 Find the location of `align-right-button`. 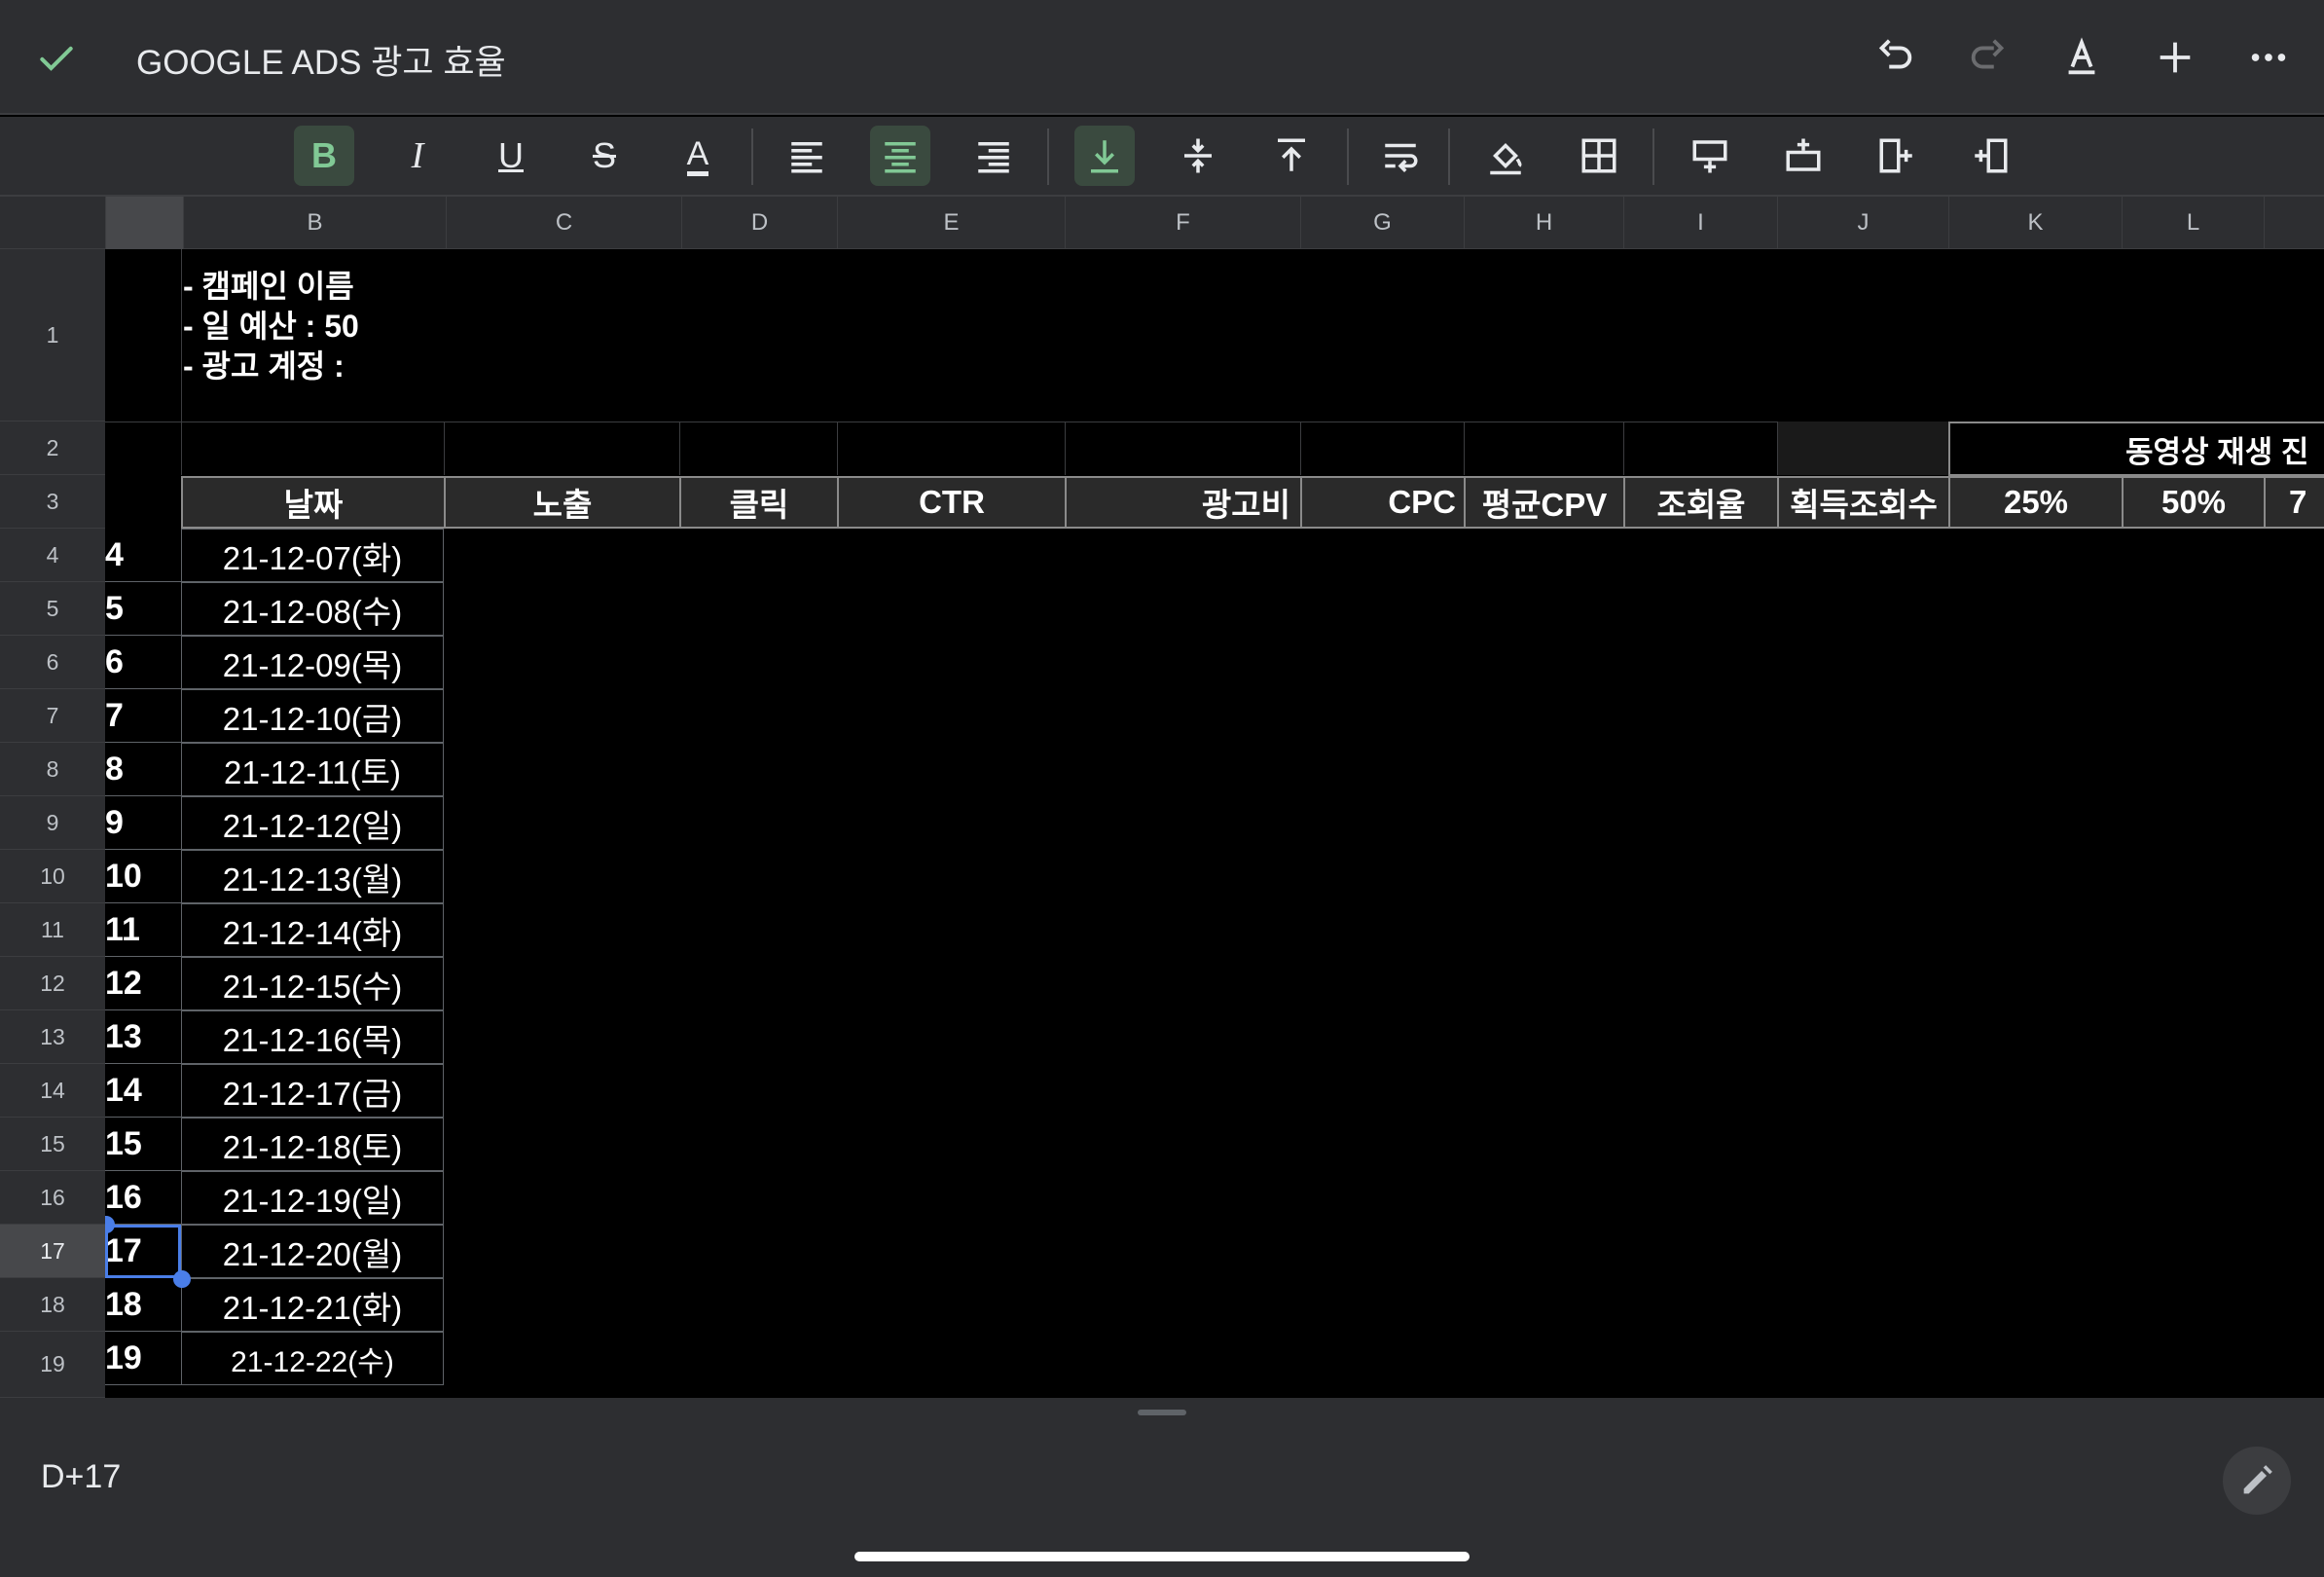

align-right-button is located at coordinates (993, 156).